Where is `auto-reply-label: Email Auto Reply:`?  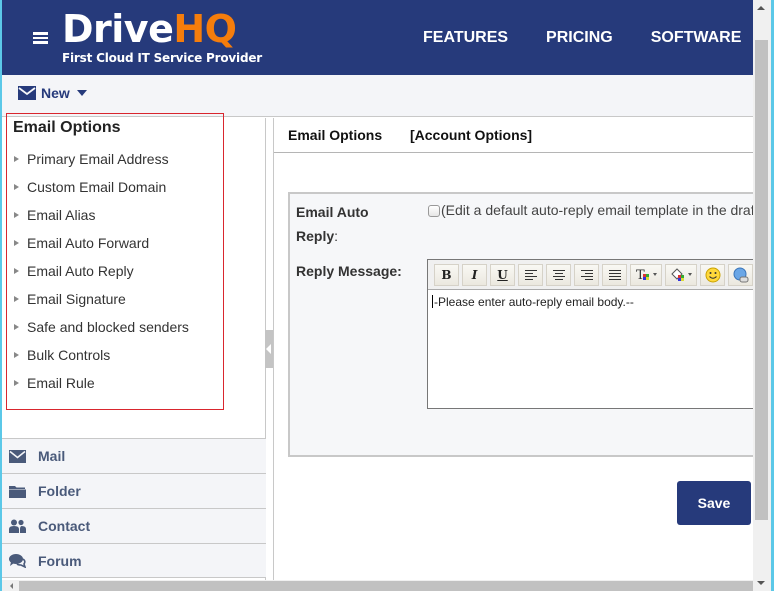
auto-reply-label: Email Auto Reply: is located at coordinates (332, 224).